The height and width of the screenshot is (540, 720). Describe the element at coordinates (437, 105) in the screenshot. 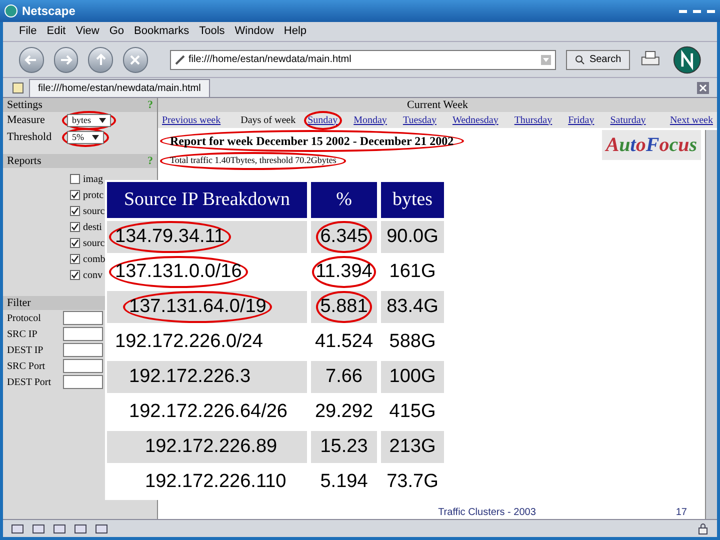

I see `section-title: Current Week` at that location.